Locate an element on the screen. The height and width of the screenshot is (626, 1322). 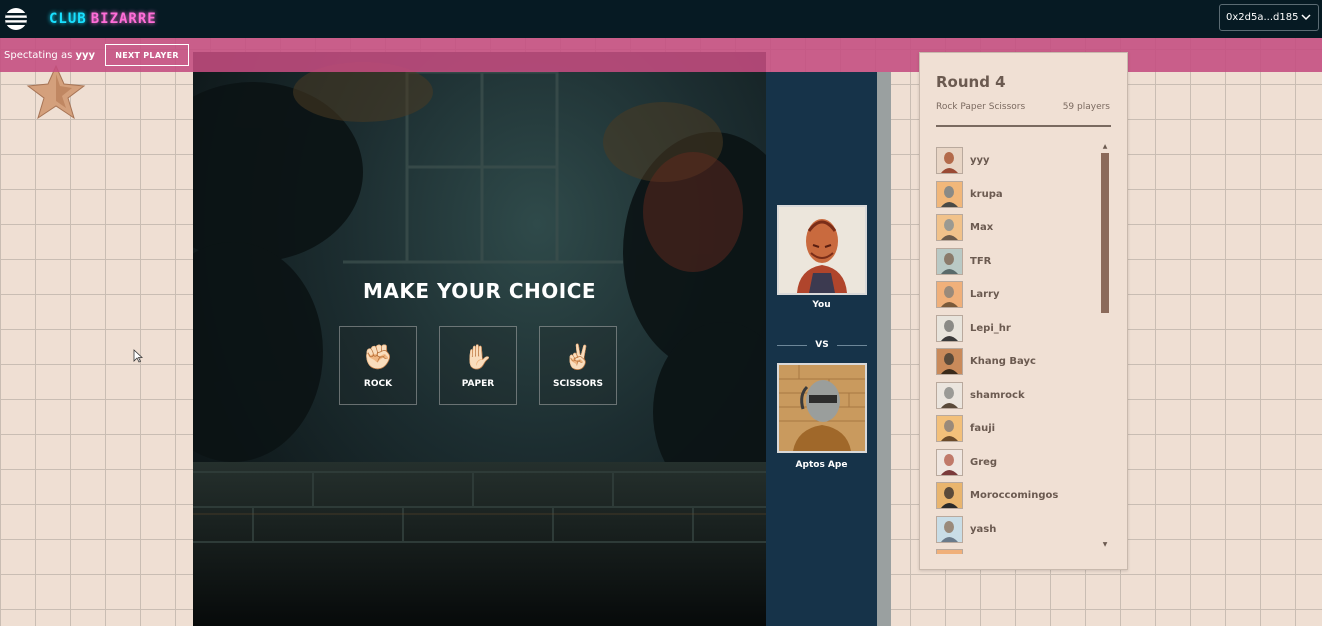
vs-divider: VS is located at coordinates (822, 345).